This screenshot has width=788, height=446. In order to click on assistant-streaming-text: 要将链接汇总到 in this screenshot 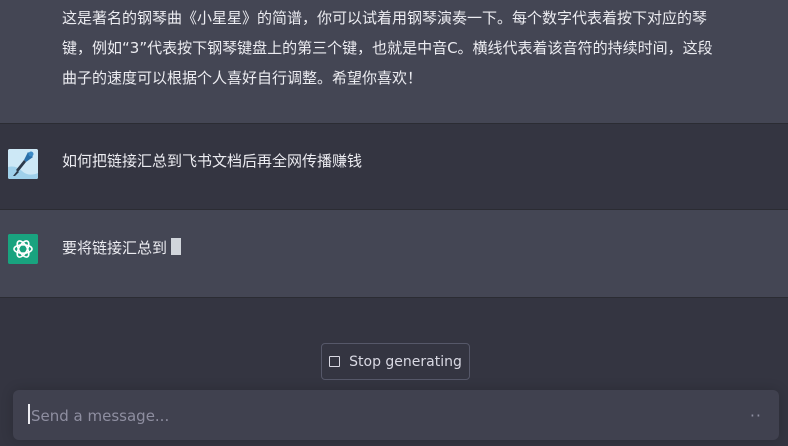, I will do `click(115, 248)`.